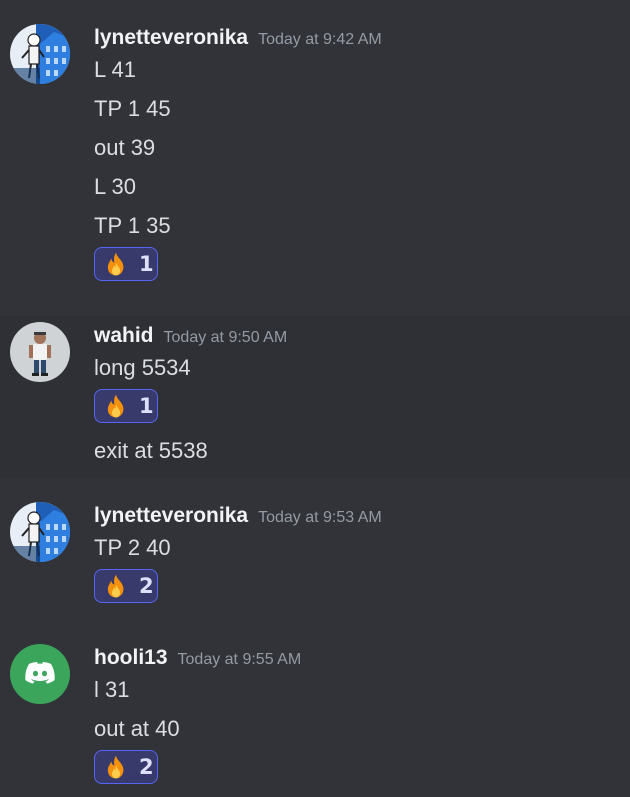  I want to click on message-text: out 39, so click(125, 147).